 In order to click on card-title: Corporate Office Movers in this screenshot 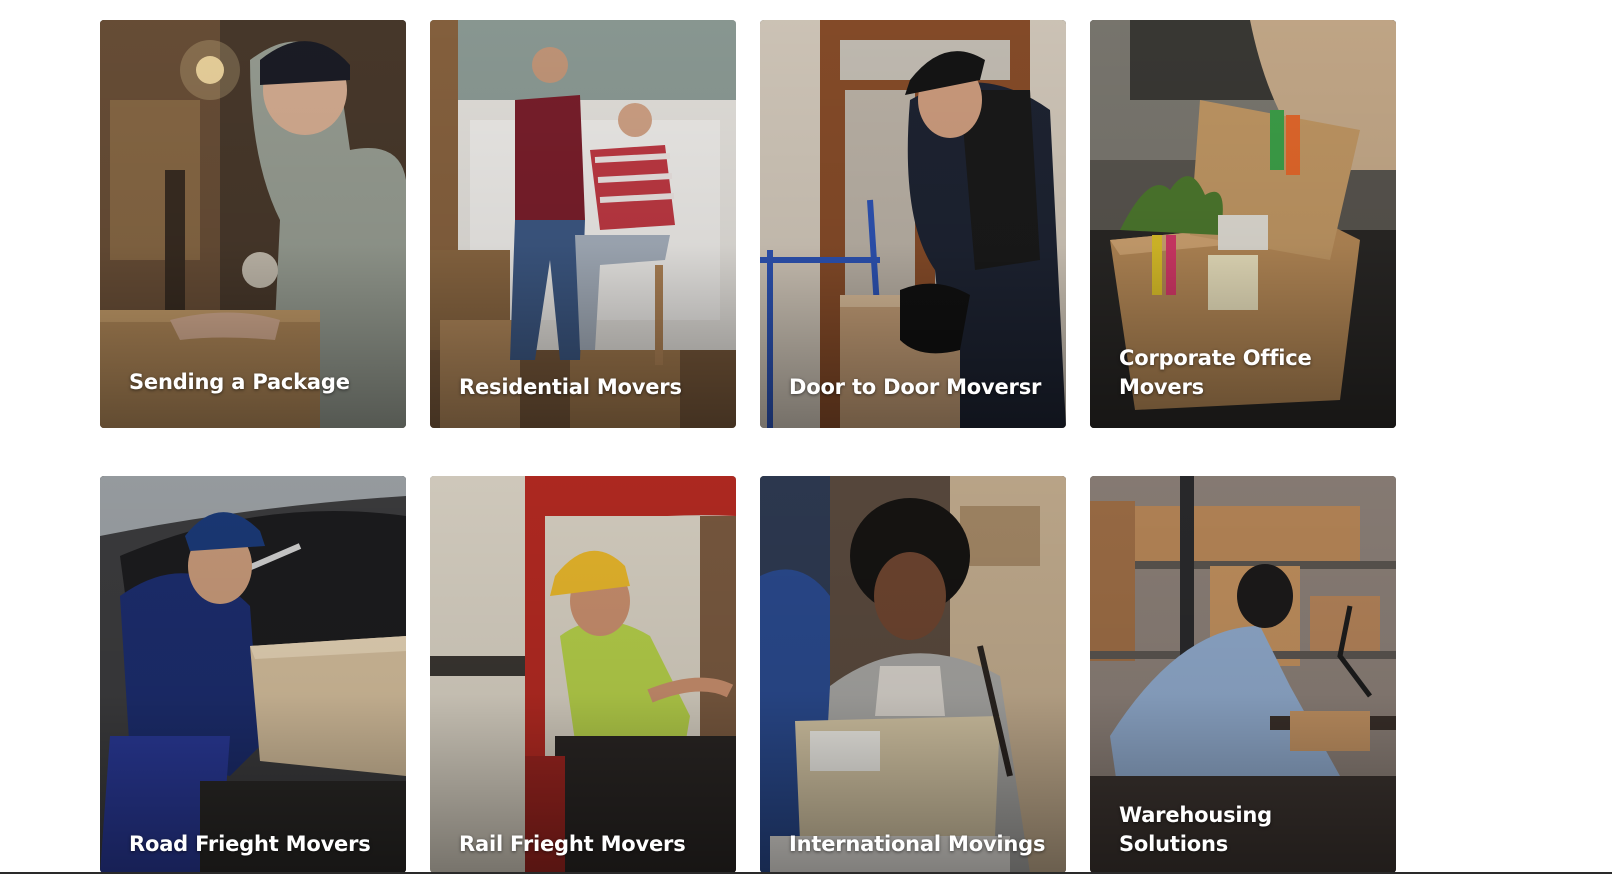, I will do `click(1215, 372)`.